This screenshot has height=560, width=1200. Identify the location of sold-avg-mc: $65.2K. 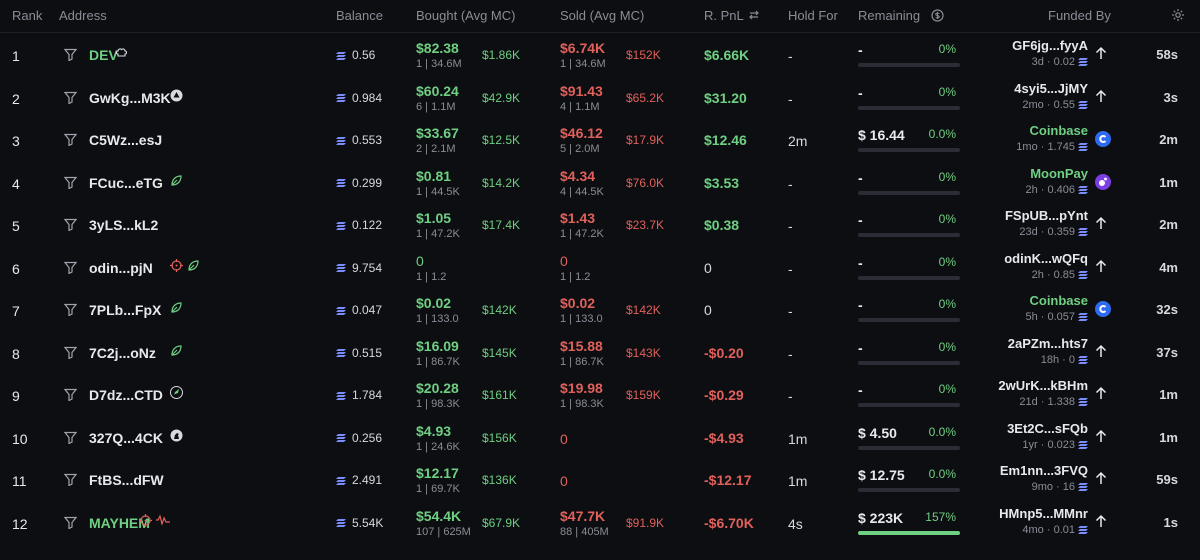
(645, 97).